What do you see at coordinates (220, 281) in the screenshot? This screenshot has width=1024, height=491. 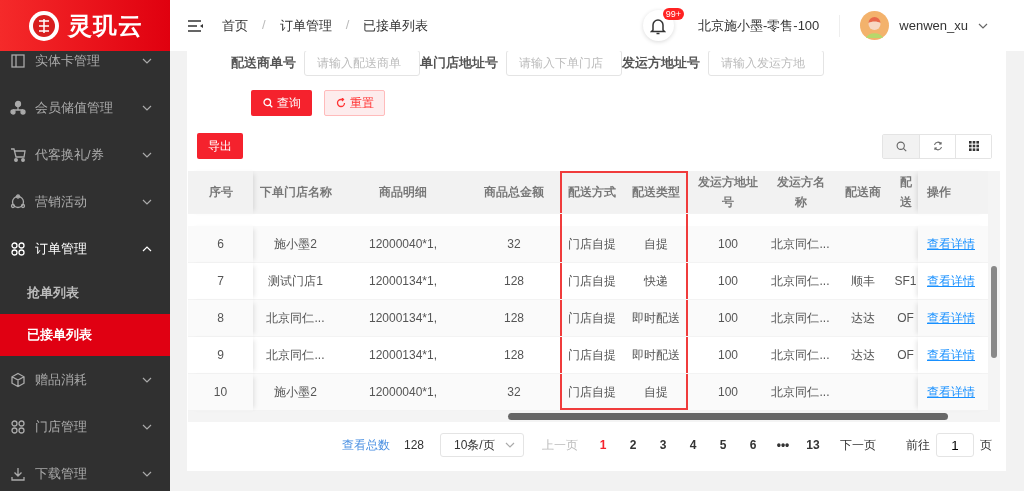 I see `table-cell: 7` at bounding box center [220, 281].